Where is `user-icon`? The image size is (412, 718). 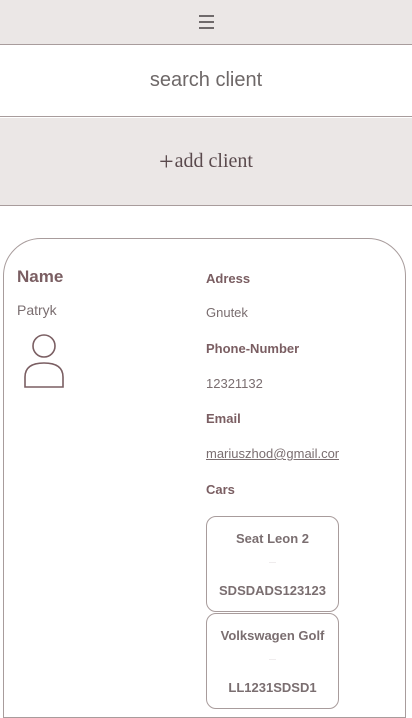 user-icon is located at coordinates (44, 361).